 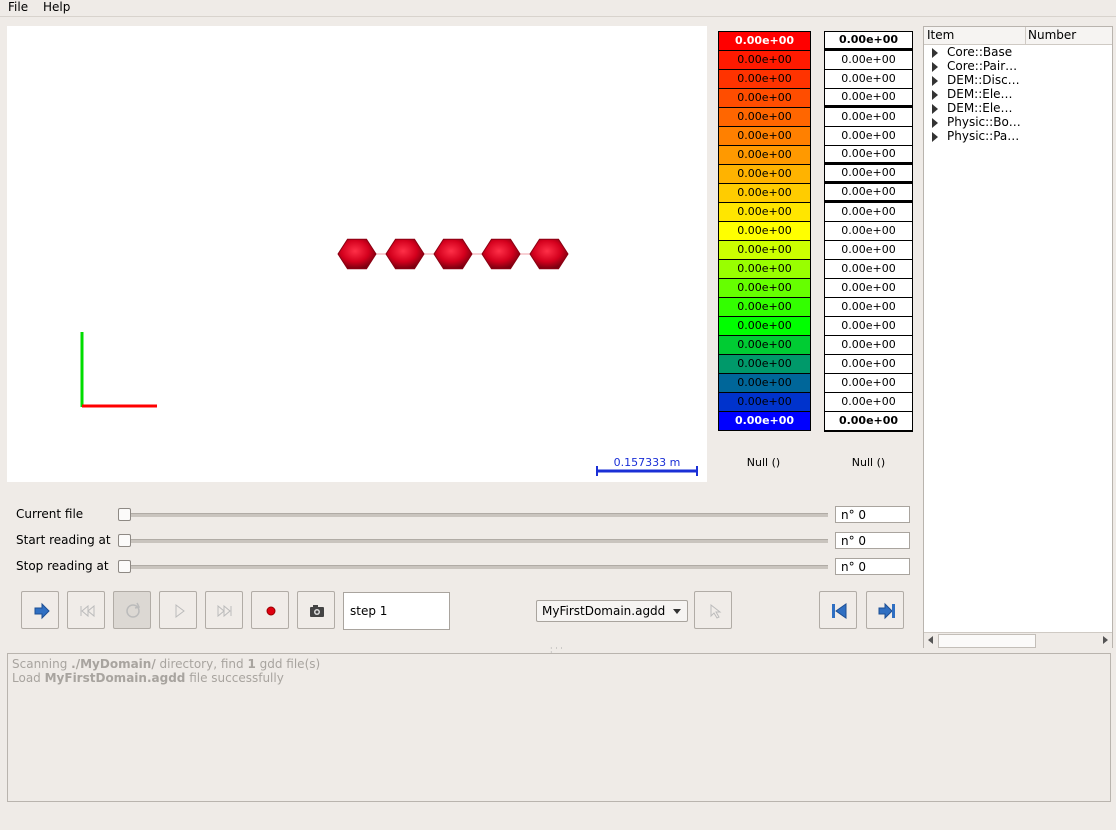 I want to click on color-scale-left-footer: Null (), so click(x=763, y=462).